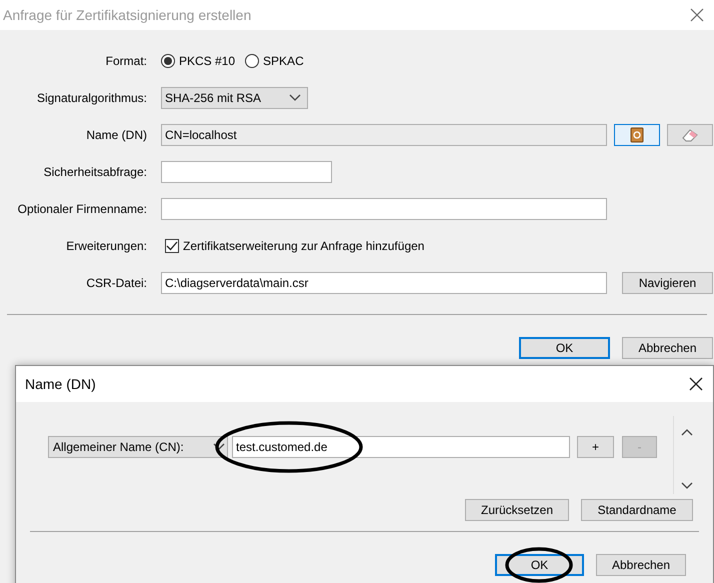 The image size is (714, 583). I want to click on add-button: +, so click(595, 447).